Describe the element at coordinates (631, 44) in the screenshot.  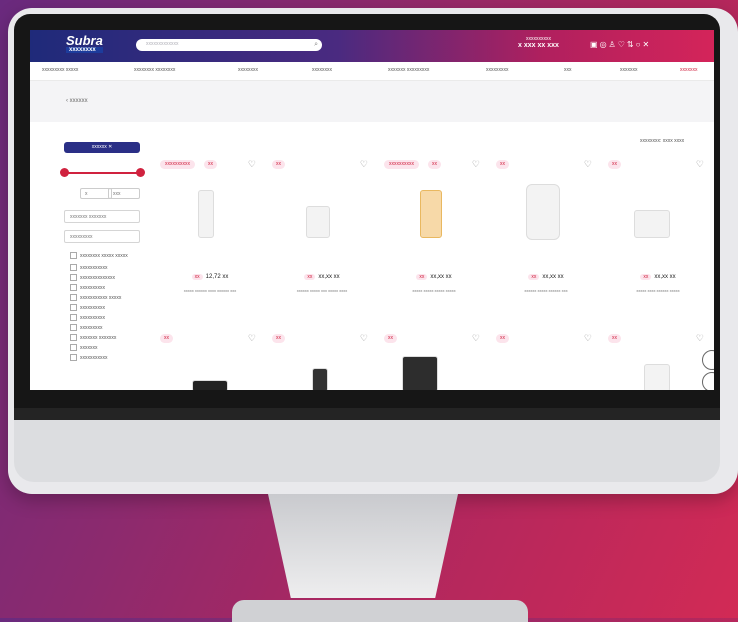
I see `compare-icon: ⇅` at that location.